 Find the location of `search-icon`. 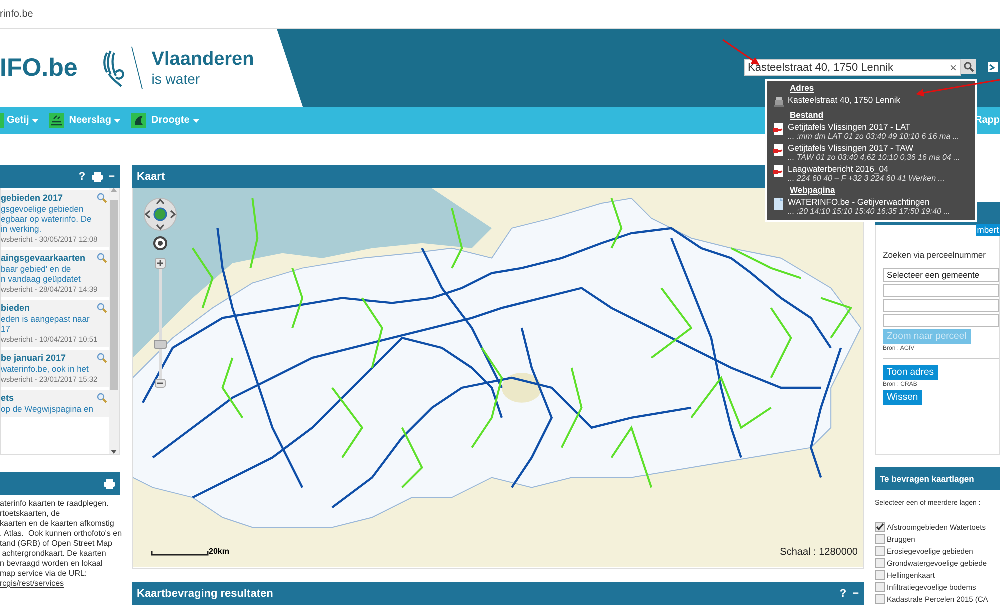

search-icon is located at coordinates (969, 67).